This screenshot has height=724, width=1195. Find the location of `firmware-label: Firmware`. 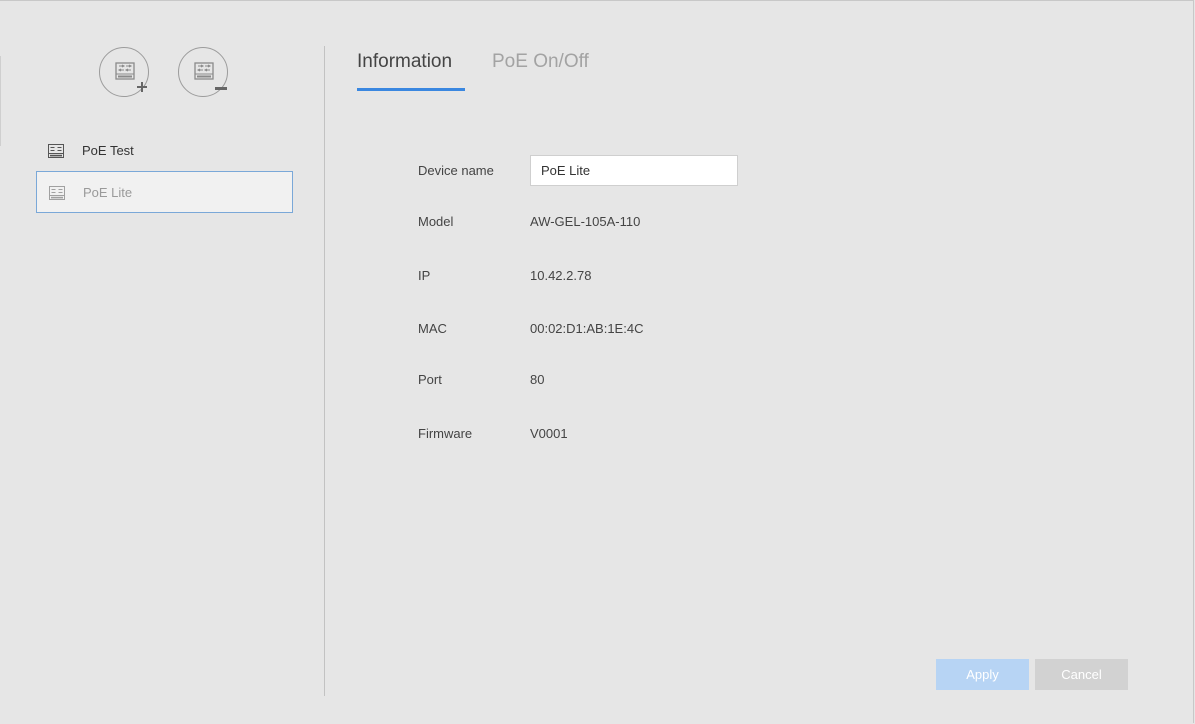

firmware-label: Firmware is located at coordinates (445, 433).